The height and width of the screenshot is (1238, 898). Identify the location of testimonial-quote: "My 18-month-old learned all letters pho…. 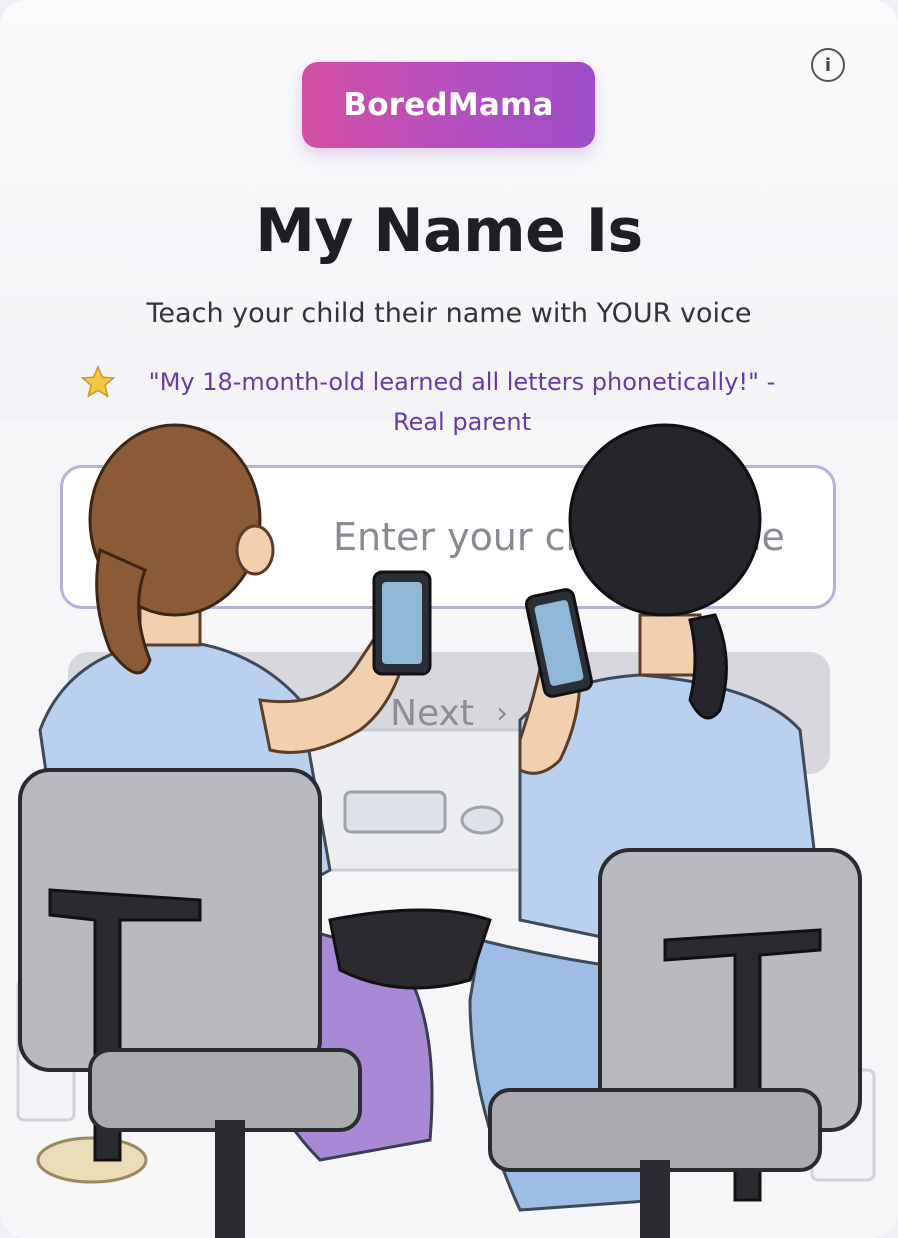
(462, 382).